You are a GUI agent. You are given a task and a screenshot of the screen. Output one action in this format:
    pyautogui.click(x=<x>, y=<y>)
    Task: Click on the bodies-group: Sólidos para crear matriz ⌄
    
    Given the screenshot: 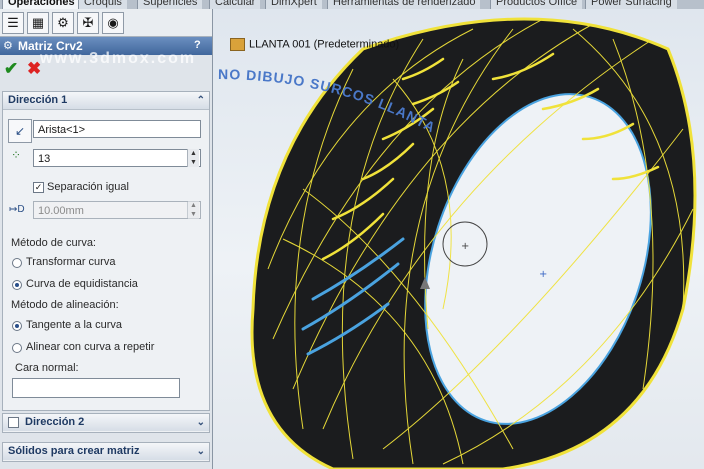 What is the action you would take?
    pyautogui.click(x=106, y=452)
    